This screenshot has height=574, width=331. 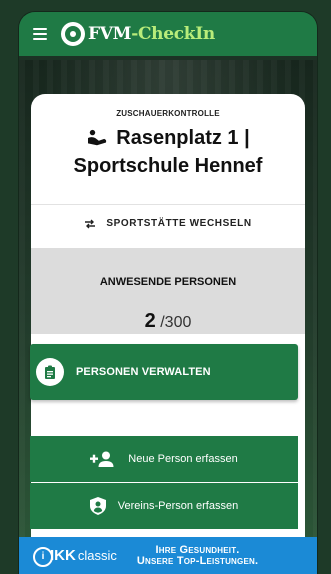 What do you see at coordinates (40, 34) in the screenshot?
I see `hamburger-icon` at bounding box center [40, 34].